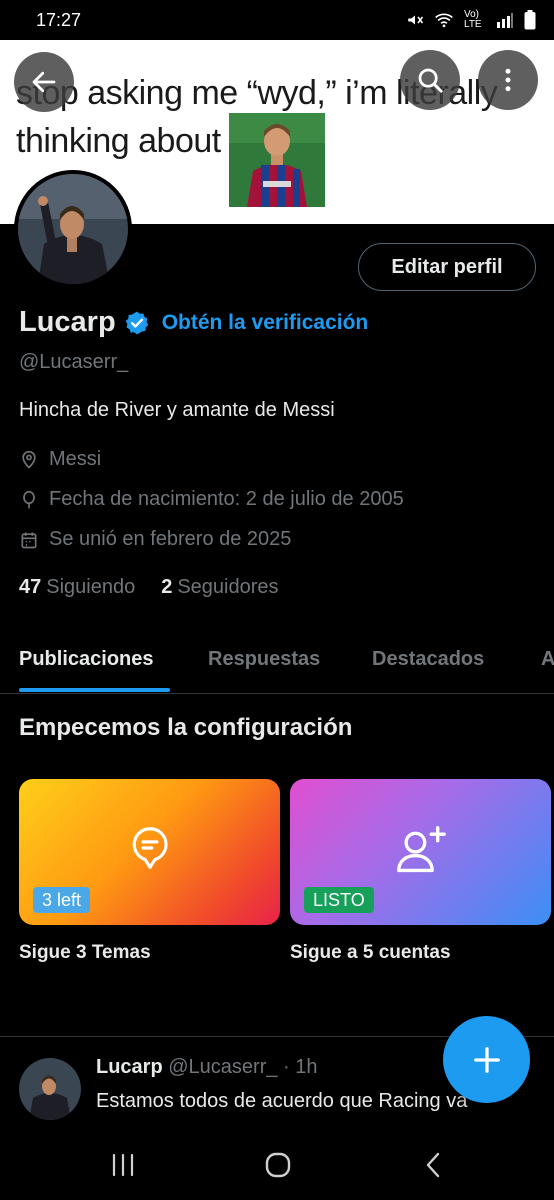 This screenshot has height=1200, width=554. I want to click on follow-stats: 47 Siguiendo 2 Seguidores, so click(149, 587).